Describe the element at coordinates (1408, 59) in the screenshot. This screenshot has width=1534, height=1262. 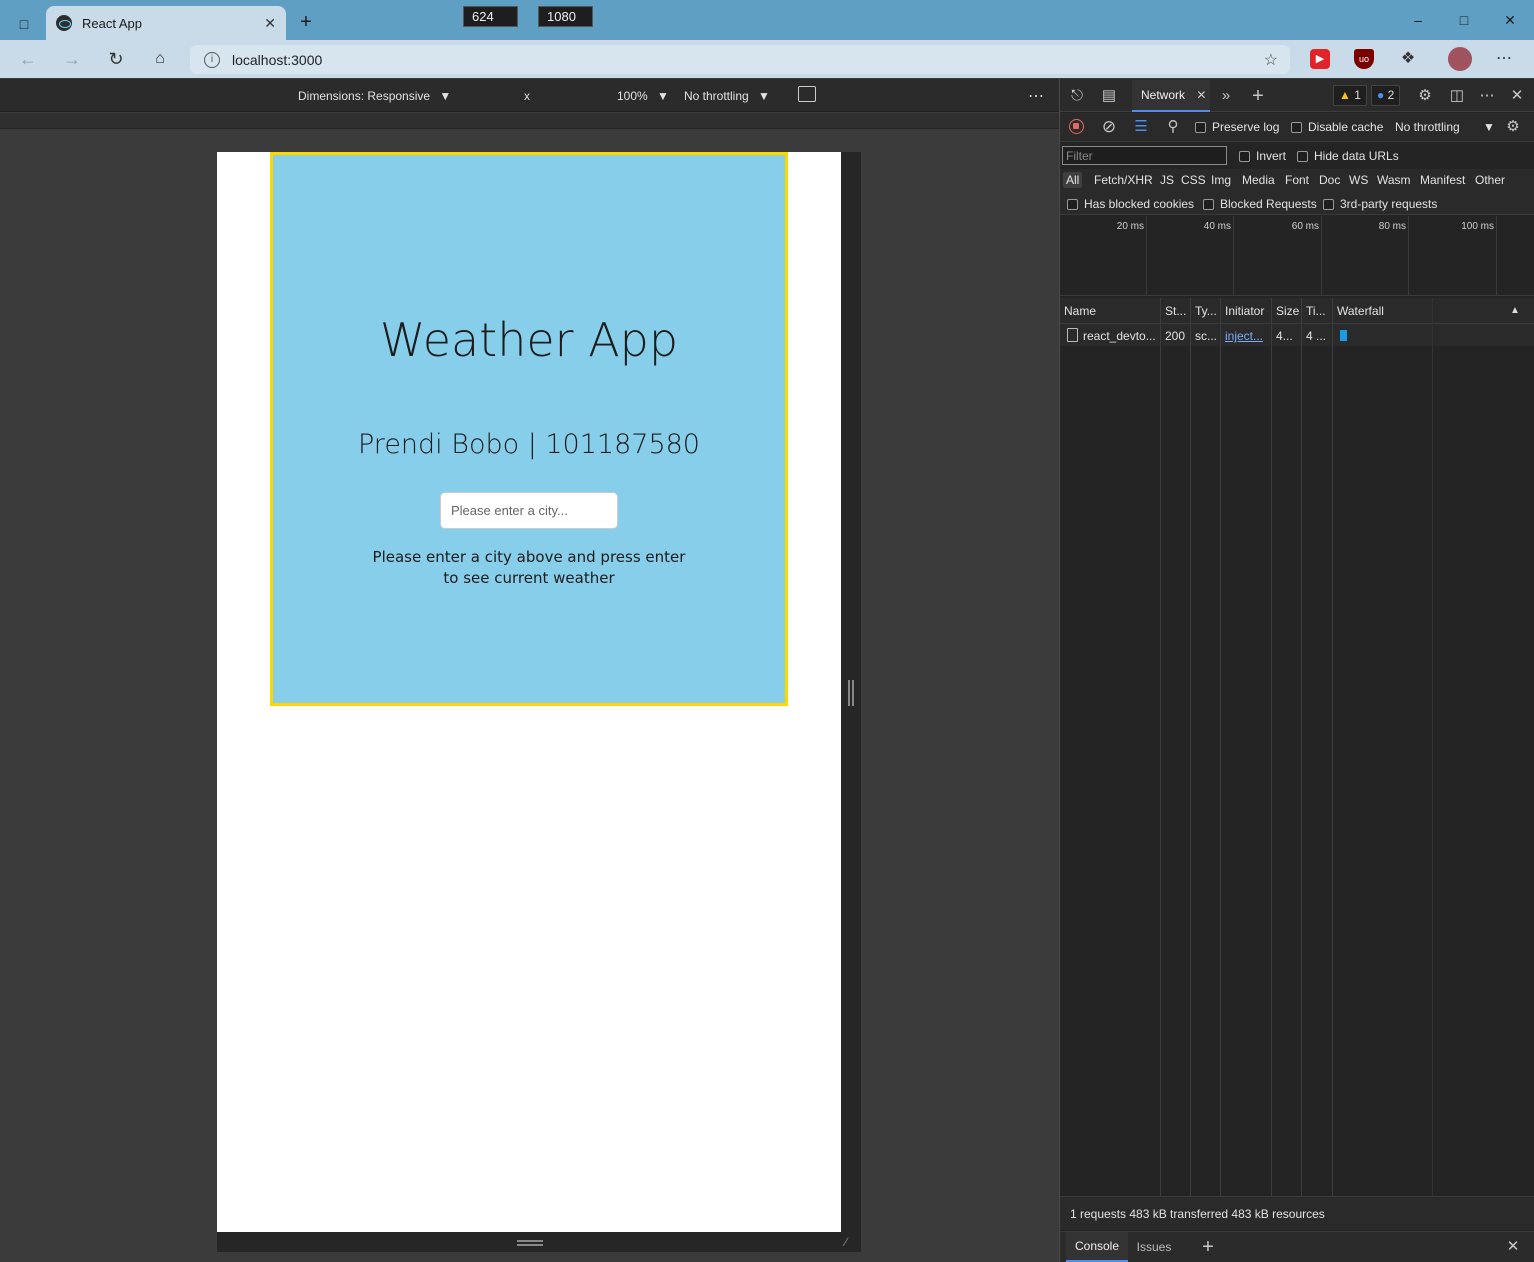
I see `puzzle-extensions-icon: ❖` at that location.